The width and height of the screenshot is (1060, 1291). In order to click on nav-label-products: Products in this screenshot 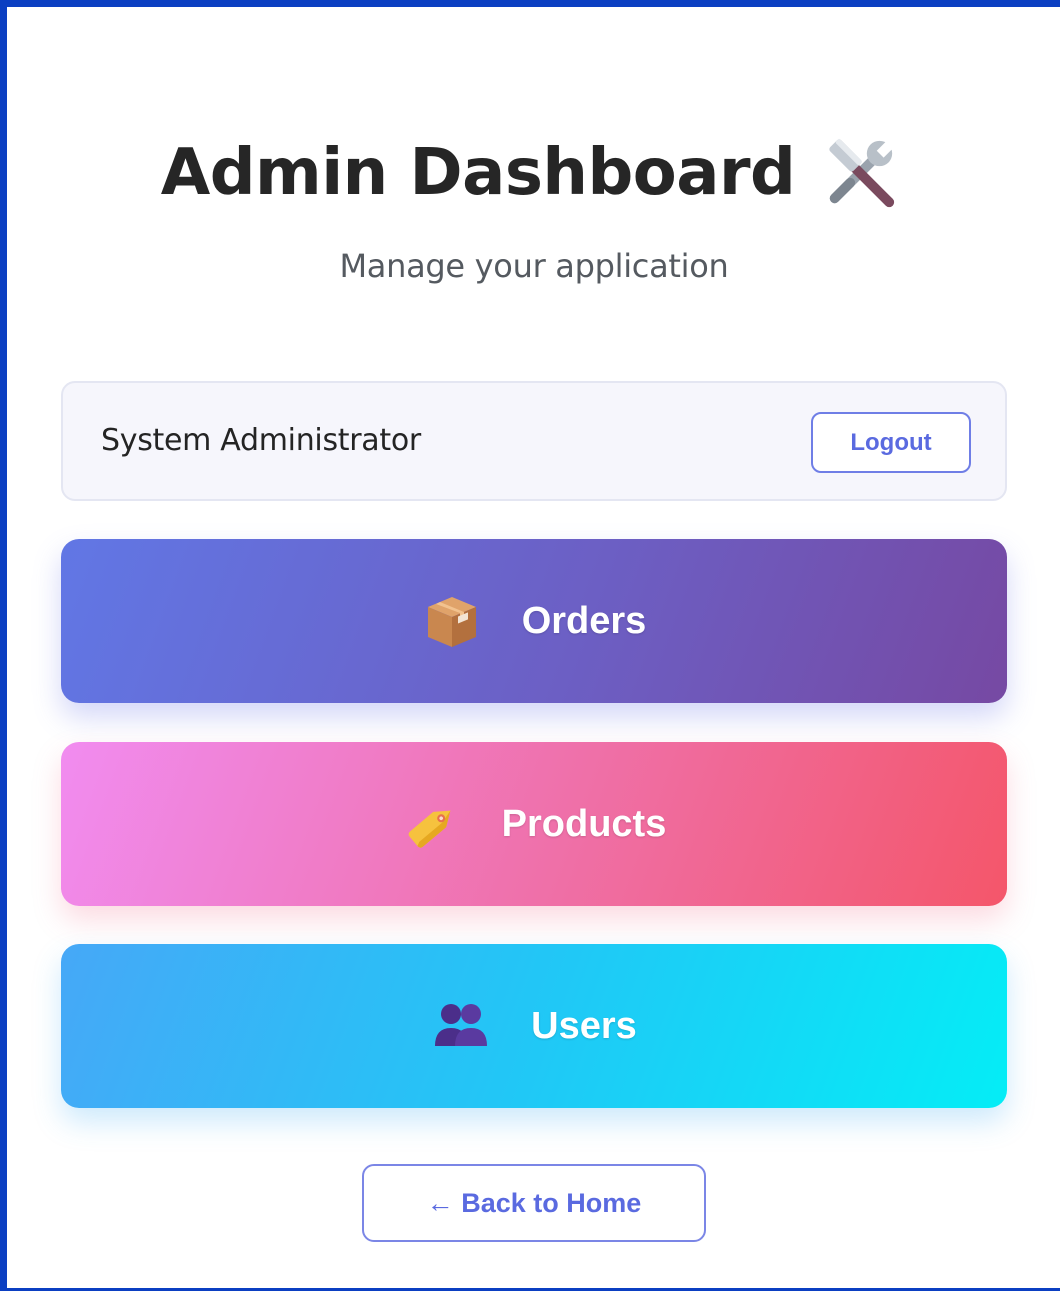, I will do `click(584, 823)`.